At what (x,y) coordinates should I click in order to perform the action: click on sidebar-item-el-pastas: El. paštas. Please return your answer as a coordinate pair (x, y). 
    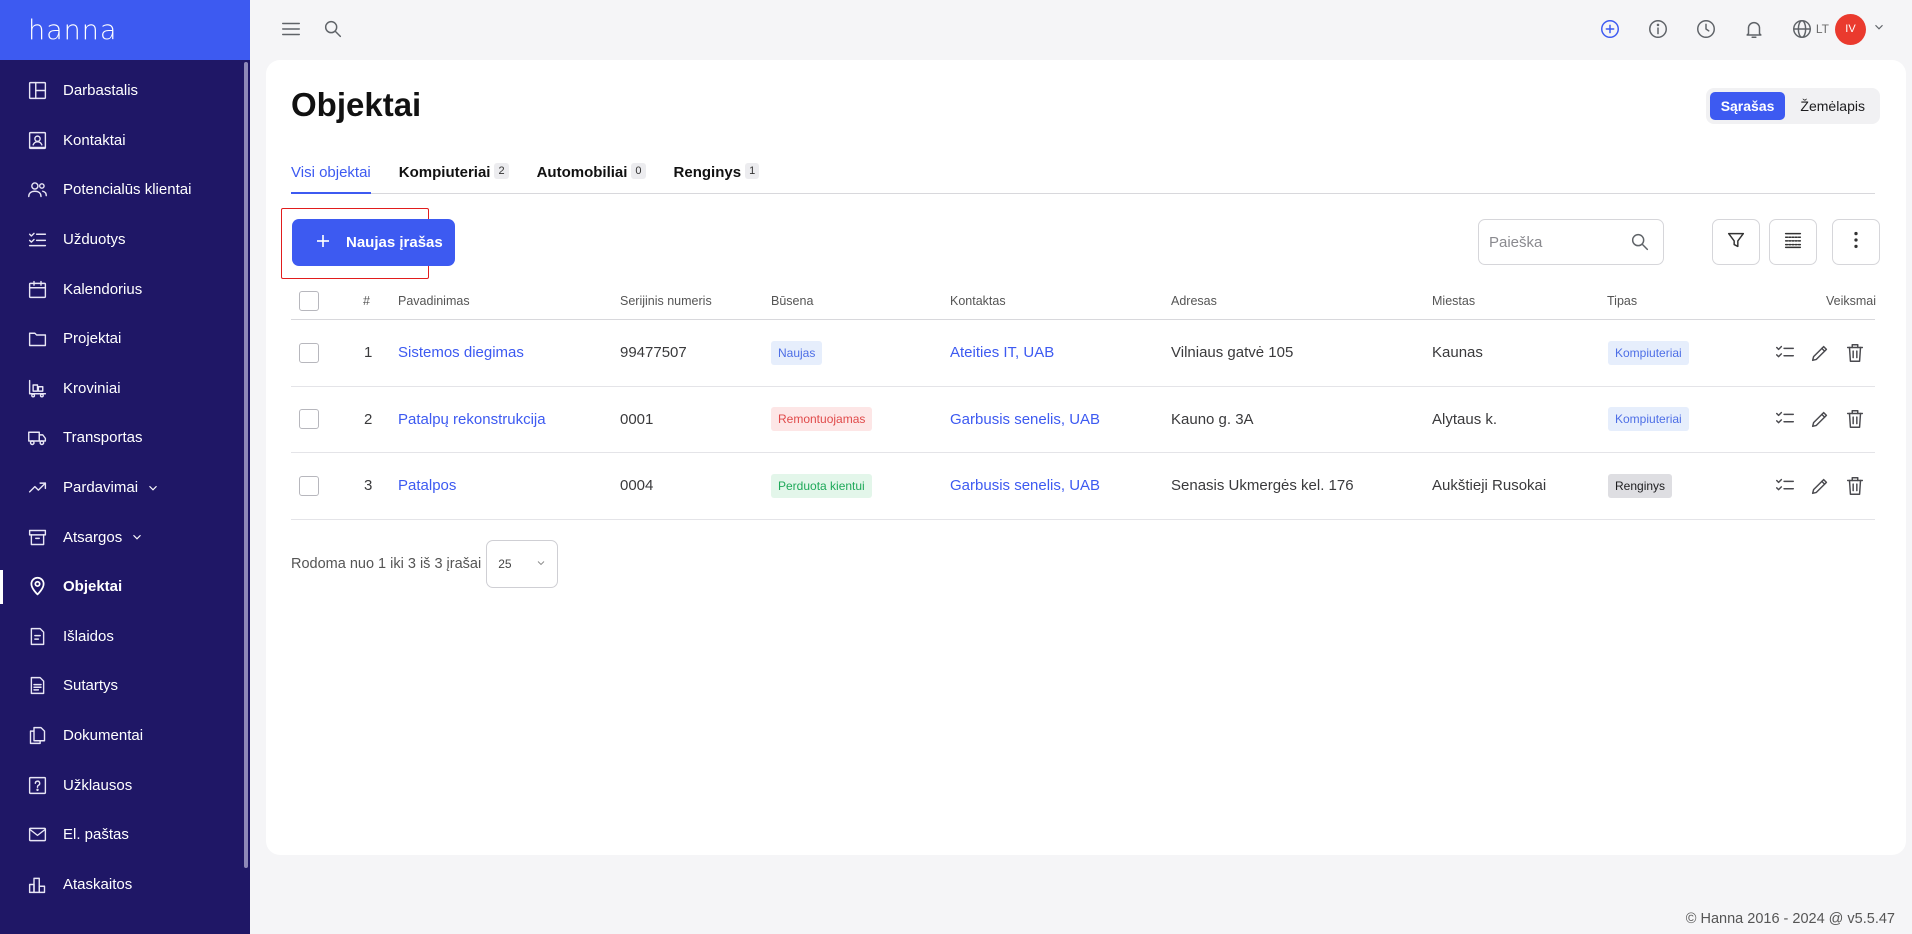
    Looking at the image, I should click on (125, 835).